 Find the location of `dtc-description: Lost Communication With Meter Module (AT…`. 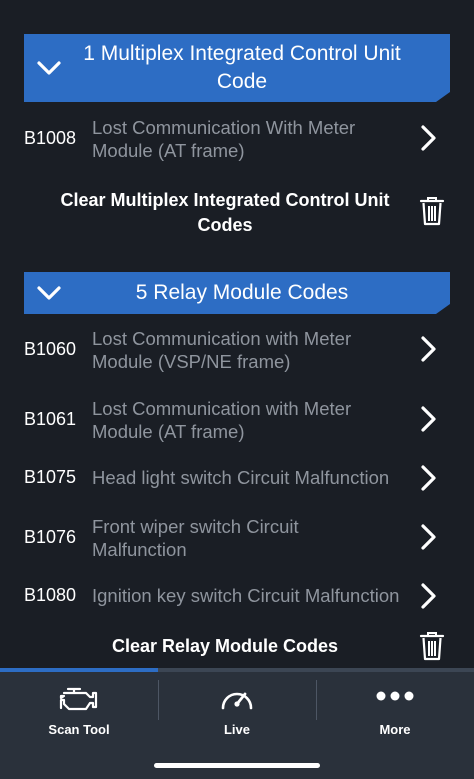

dtc-description: Lost Communication With Meter Module (AT… is located at coordinates (224, 139).